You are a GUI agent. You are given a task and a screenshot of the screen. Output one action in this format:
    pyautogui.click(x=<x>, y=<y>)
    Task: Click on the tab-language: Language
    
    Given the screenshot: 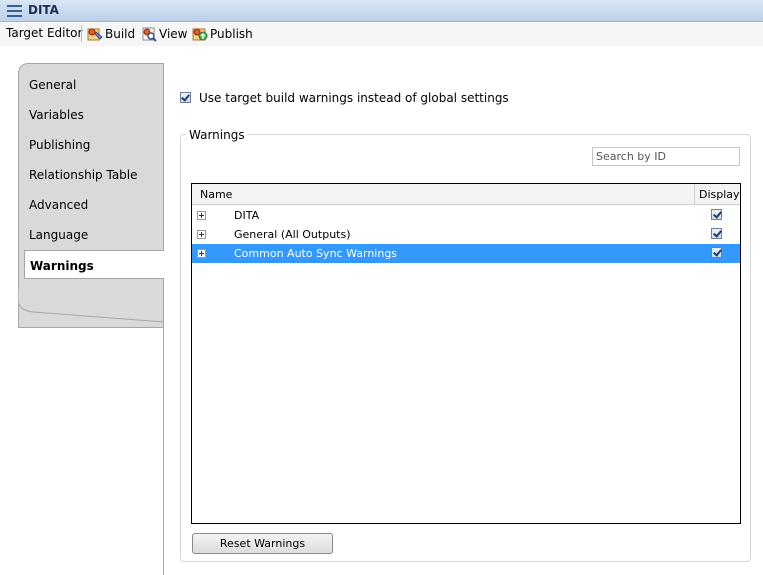 What is the action you would take?
    pyautogui.click(x=58, y=235)
    